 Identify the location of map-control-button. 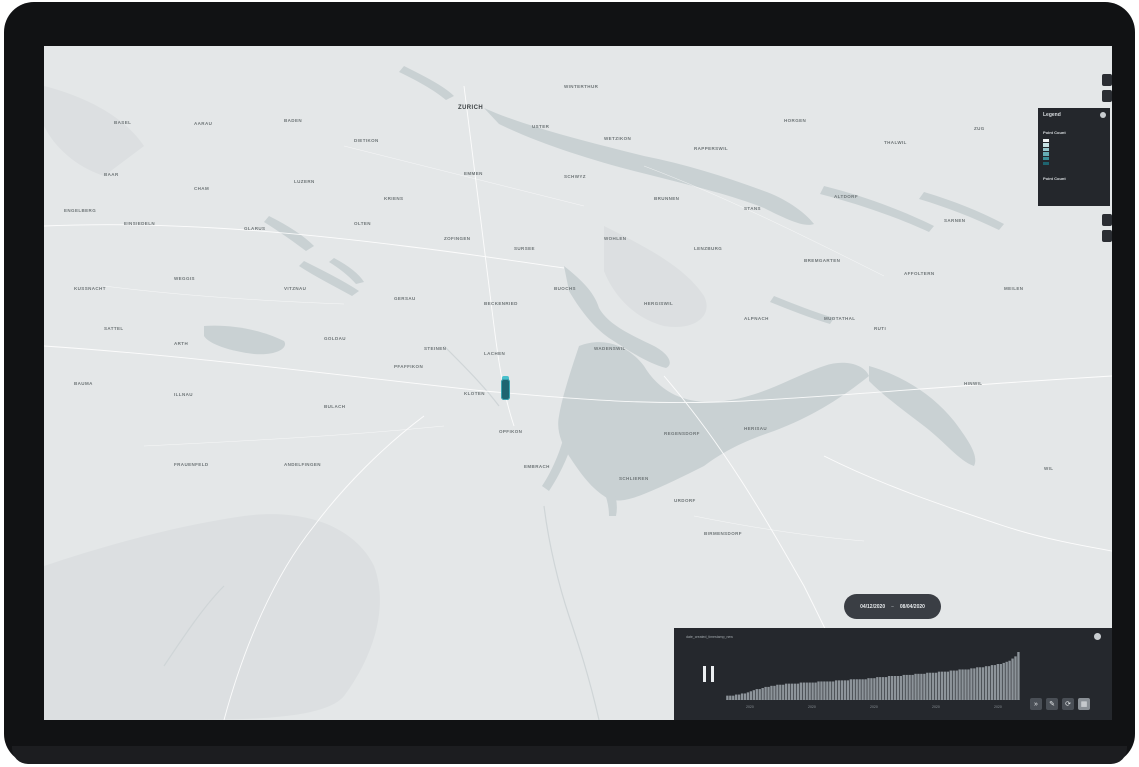
(1107, 80).